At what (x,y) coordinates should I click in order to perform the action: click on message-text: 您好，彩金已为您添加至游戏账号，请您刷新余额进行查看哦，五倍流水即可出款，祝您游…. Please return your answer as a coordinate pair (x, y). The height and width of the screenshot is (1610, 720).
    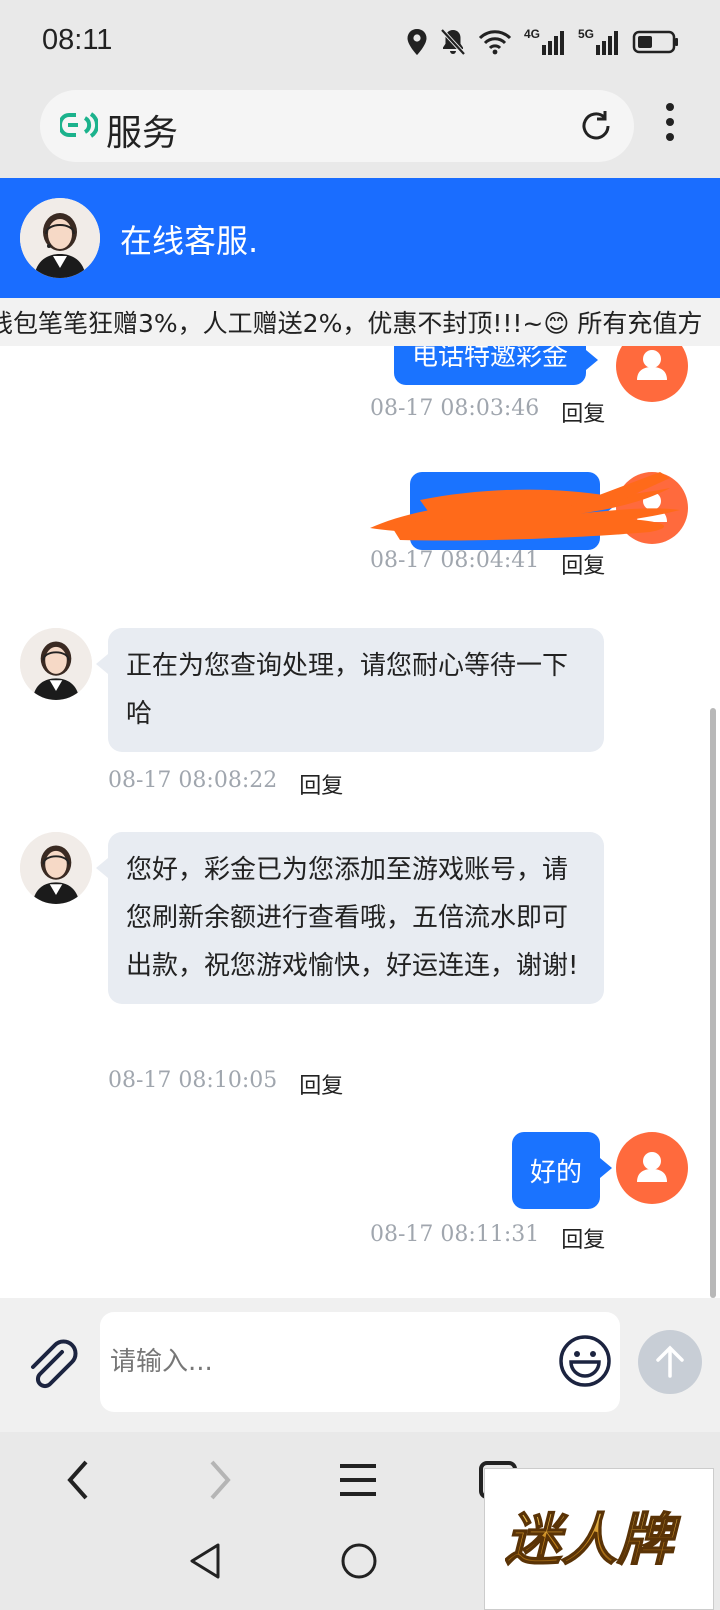
    Looking at the image, I should click on (352, 918).